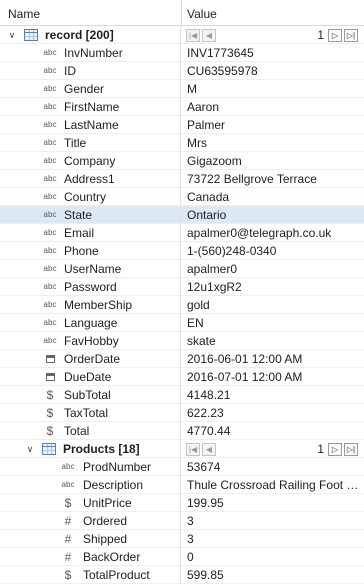  Describe the element at coordinates (182, 35) in the screenshot. I see `record-node: ∨ record [200] |◀ ◀ 1 ▷ ▷|` at that location.